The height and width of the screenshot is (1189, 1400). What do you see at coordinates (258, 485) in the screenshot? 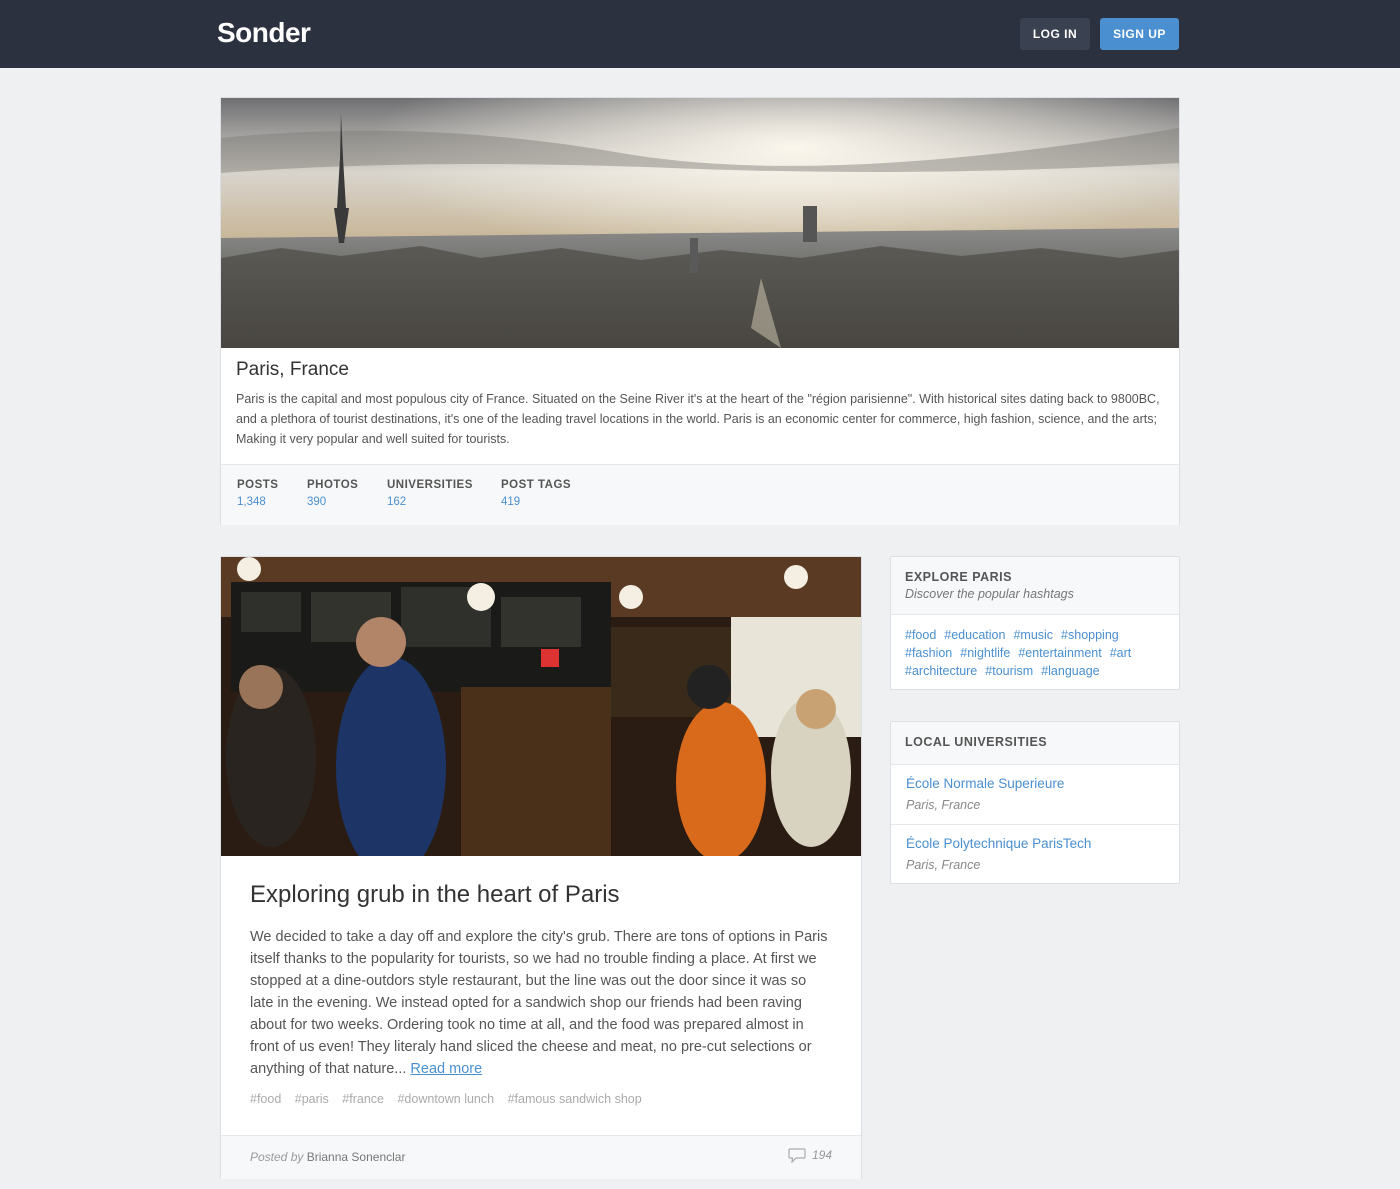
I see `stat-label: POSTS` at bounding box center [258, 485].